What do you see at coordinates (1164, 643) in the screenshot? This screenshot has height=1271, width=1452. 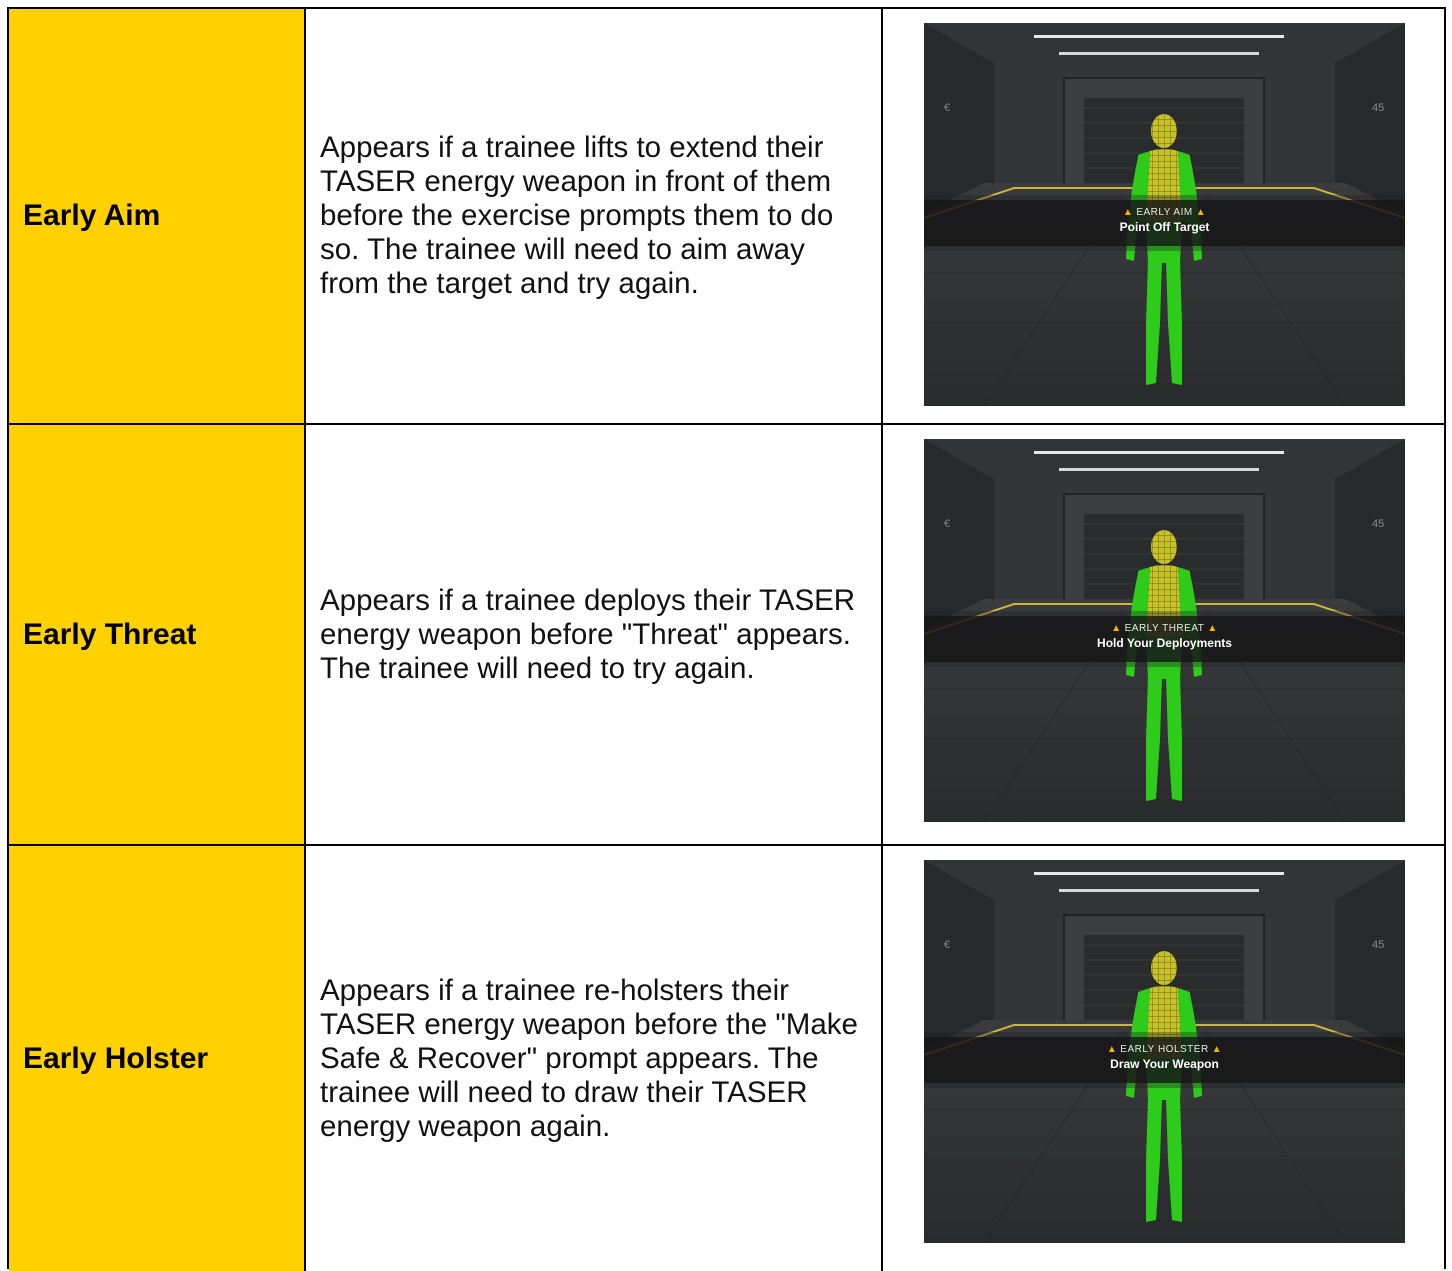 I see `alert-subtitle: Hold Your Deployments` at bounding box center [1164, 643].